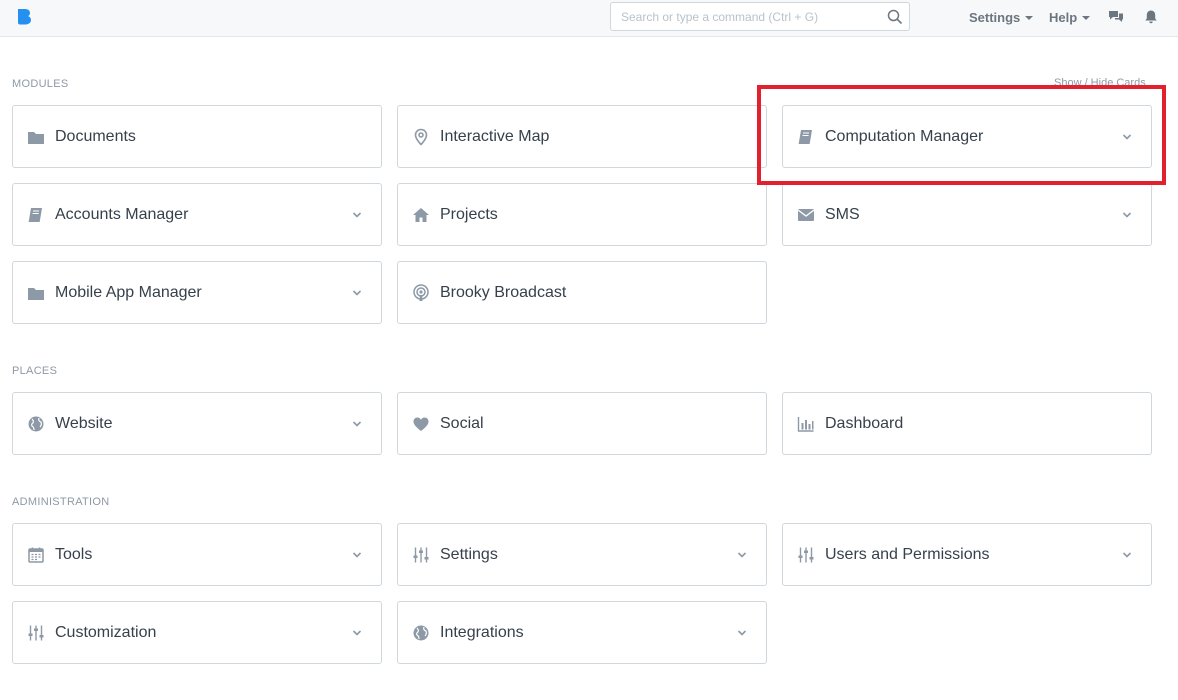 Image resolution: width=1178 pixels, height=700 pixels. What do you see at coordinates (95, 136) in the screenshot?
I see `card-label: Documents` at bounding box center [95, 136].